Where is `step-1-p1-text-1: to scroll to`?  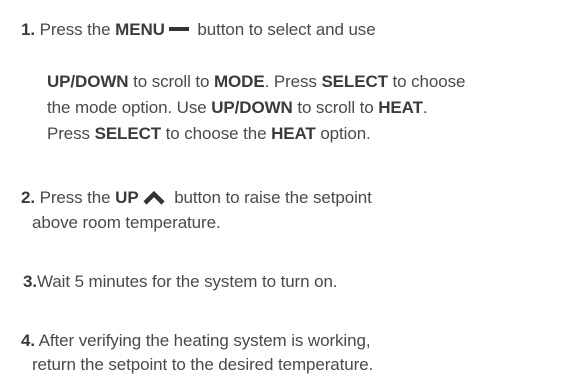
step-1-p1-text-1: to scroll to is located at coordinates (171, 81).